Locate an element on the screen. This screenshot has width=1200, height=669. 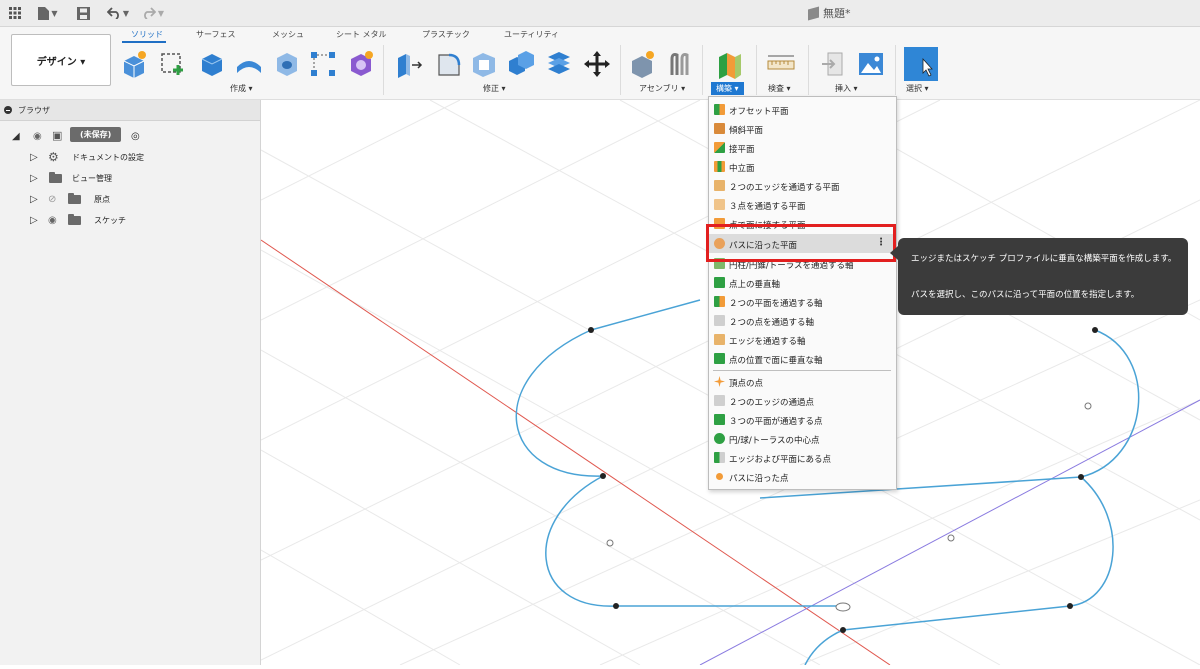
insert-derive-icon is located at coordinates (833, 64).